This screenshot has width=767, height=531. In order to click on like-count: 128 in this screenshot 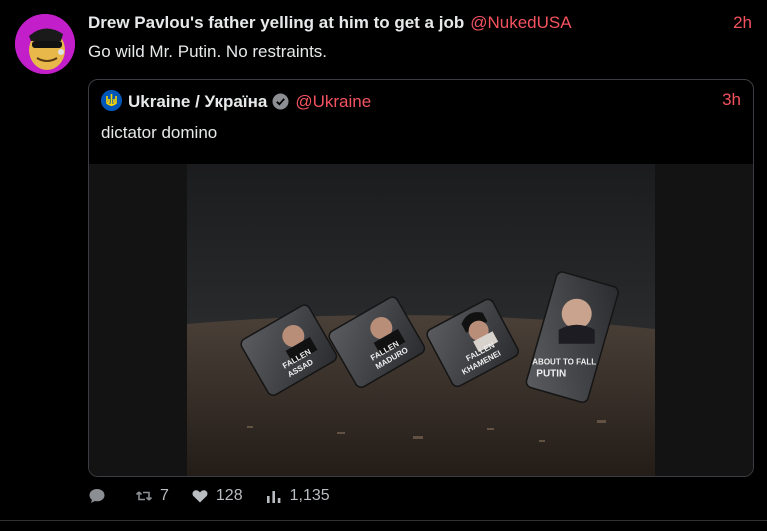, I will do `click(229, 495)`.